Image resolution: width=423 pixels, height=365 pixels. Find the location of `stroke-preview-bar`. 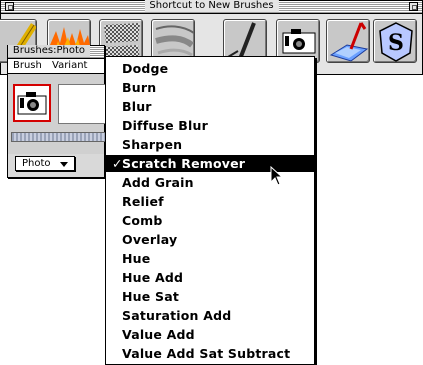

stroke-preview-bar is located at coordinates (59, 137).